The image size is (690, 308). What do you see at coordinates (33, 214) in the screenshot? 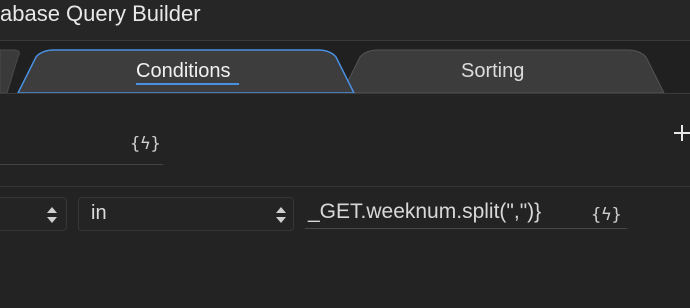
I see `field-select` at bounding box center [33, 214].